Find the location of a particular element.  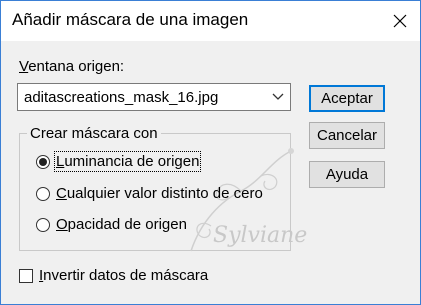

radio-checked-icon is located at coordinates (43, 161).